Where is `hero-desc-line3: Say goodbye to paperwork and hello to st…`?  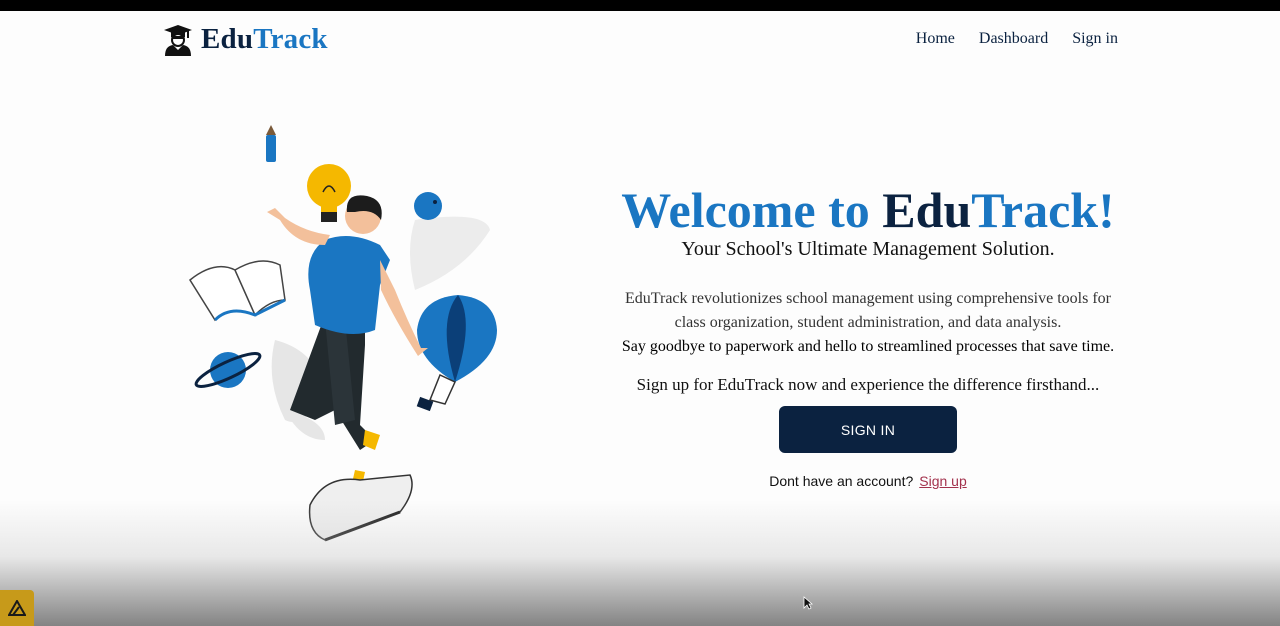
hero-desc-line3: Say goodbye to paperwork and hello to st… is located at coordinates (868, 346).